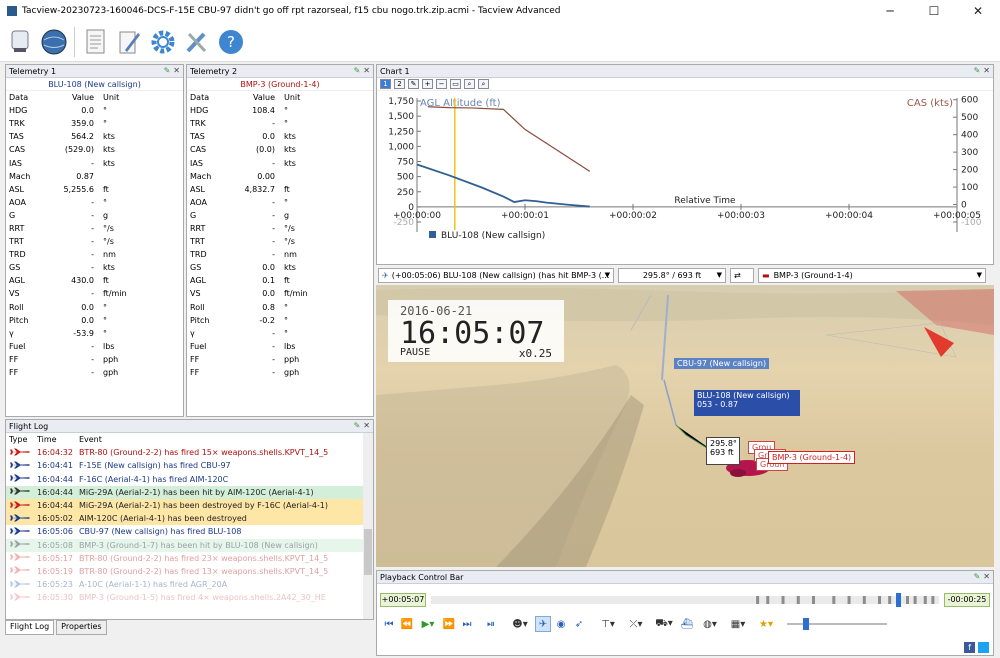 The width and height of the screenshot is (1000, 658). What do you see at coordinates (664, 624) in the screenshot?
I see `vehicles-icon: ⛟▾` at bounding box center [664, 624].